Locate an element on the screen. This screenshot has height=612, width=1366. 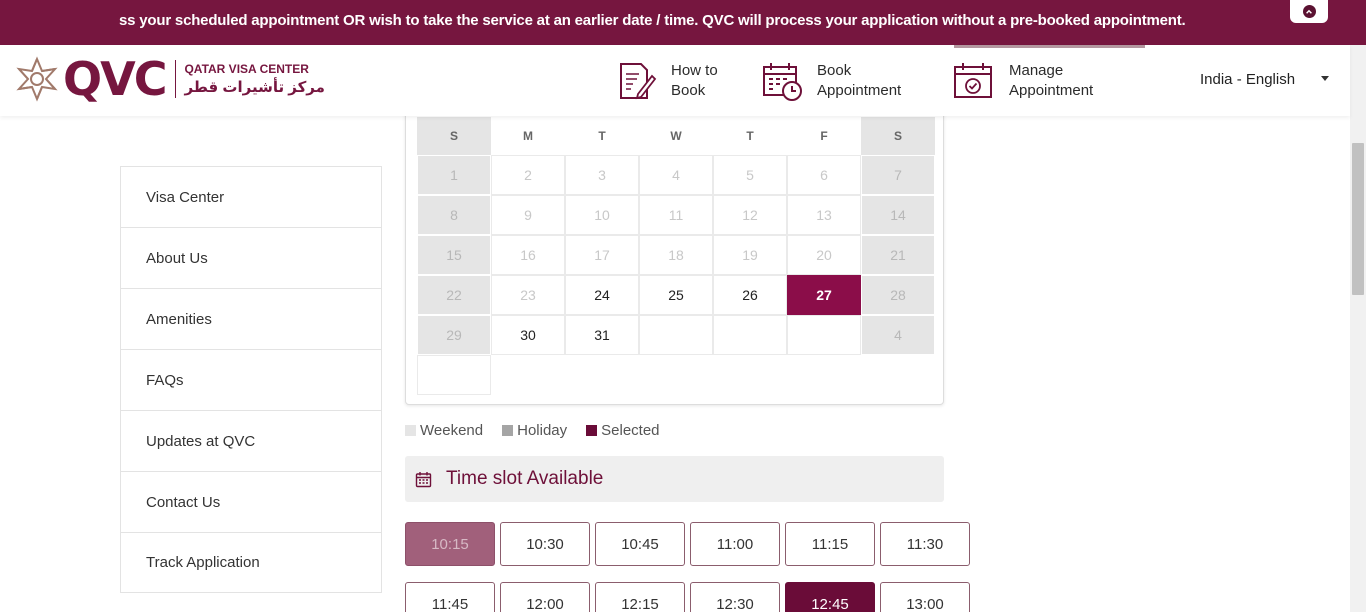
nav-manage-appointment-label: Manage Appointment is located at coordinates (1051, 81).